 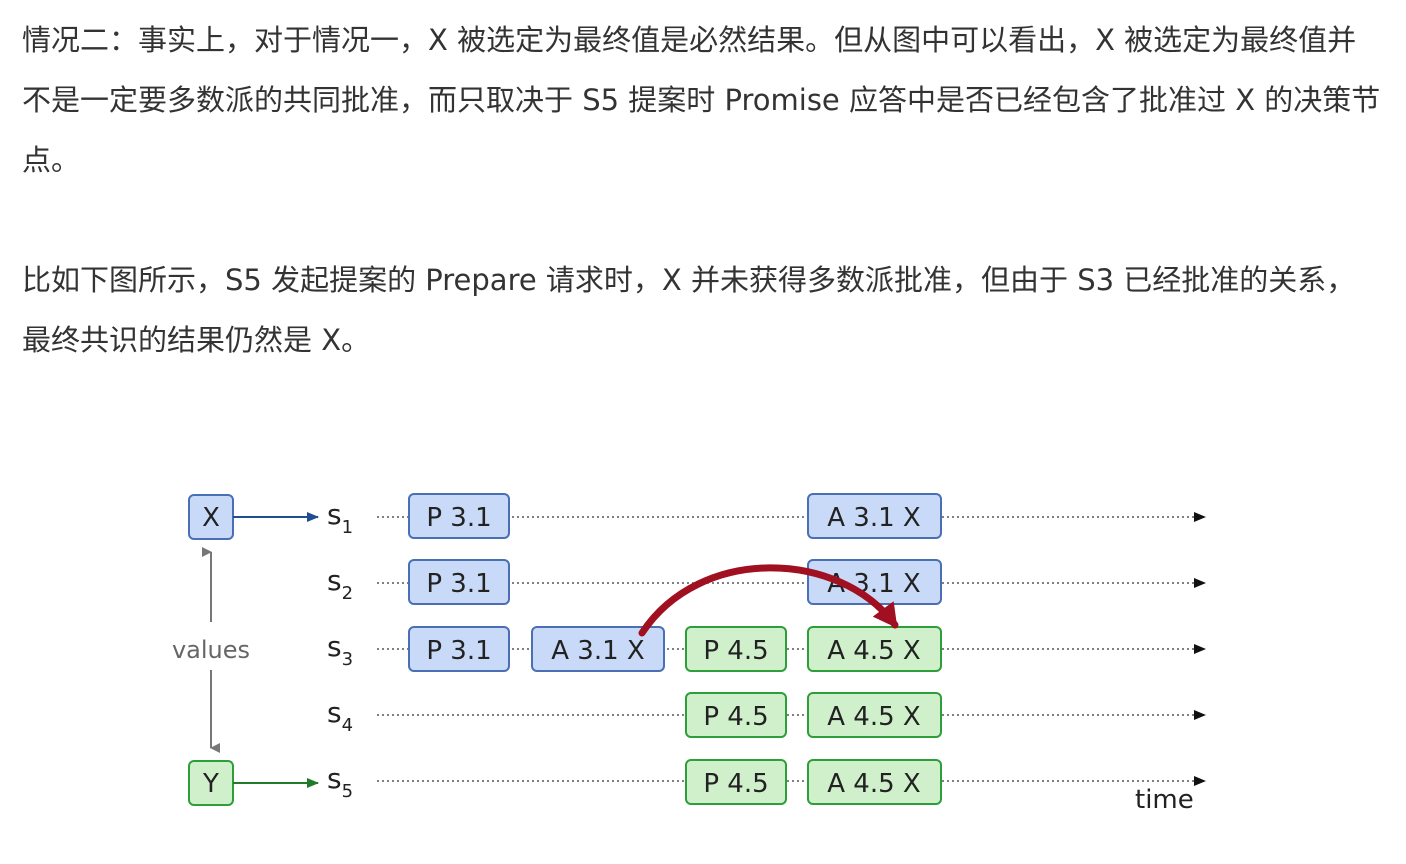 I want to click on box-s2-p31-label: P 3.1, so click(x=458, y=584).